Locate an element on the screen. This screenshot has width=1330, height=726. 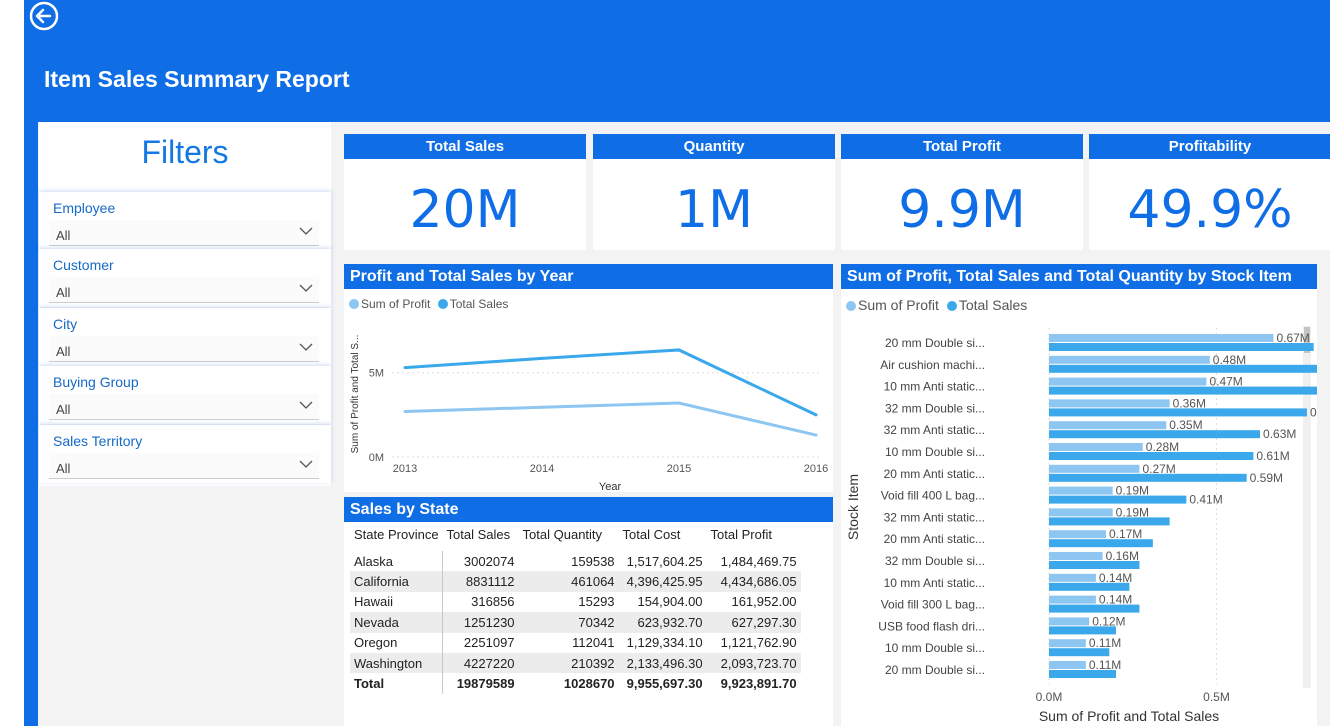
table-cell: 70342 is located at coordinates (568, 622).